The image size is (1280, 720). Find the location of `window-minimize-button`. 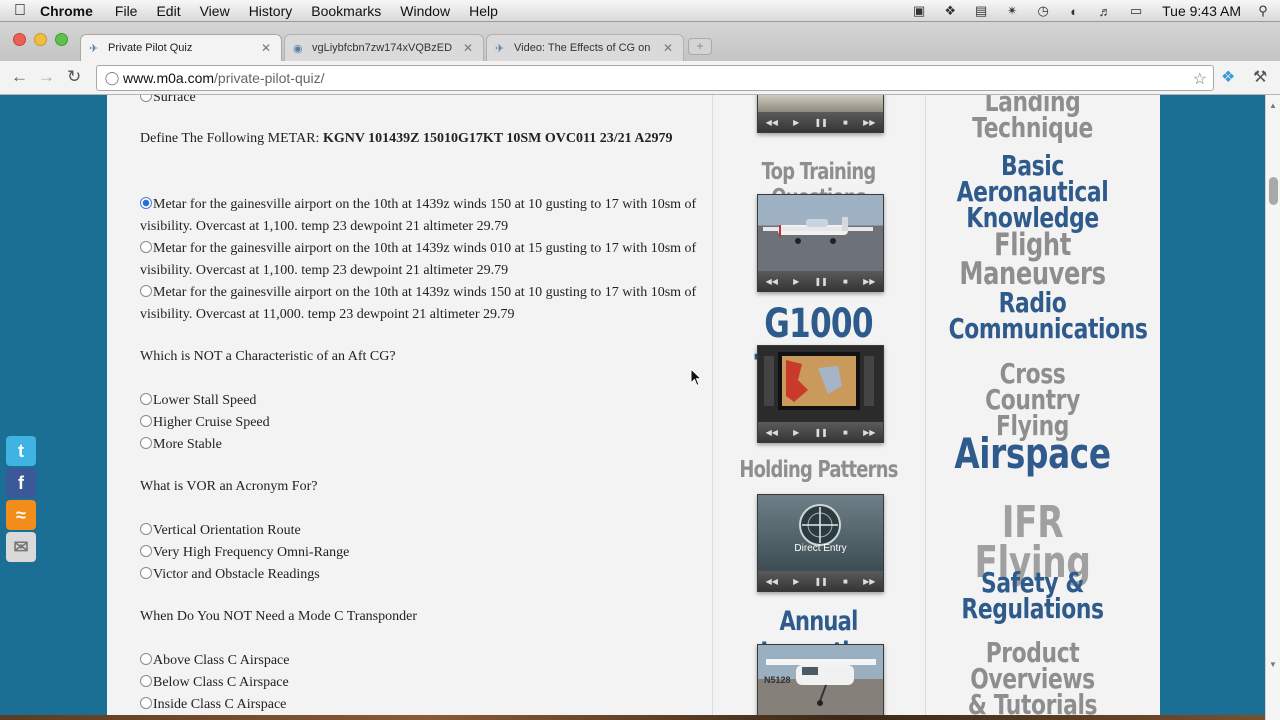

window-minimize-button is located at coordinates (40, 39).